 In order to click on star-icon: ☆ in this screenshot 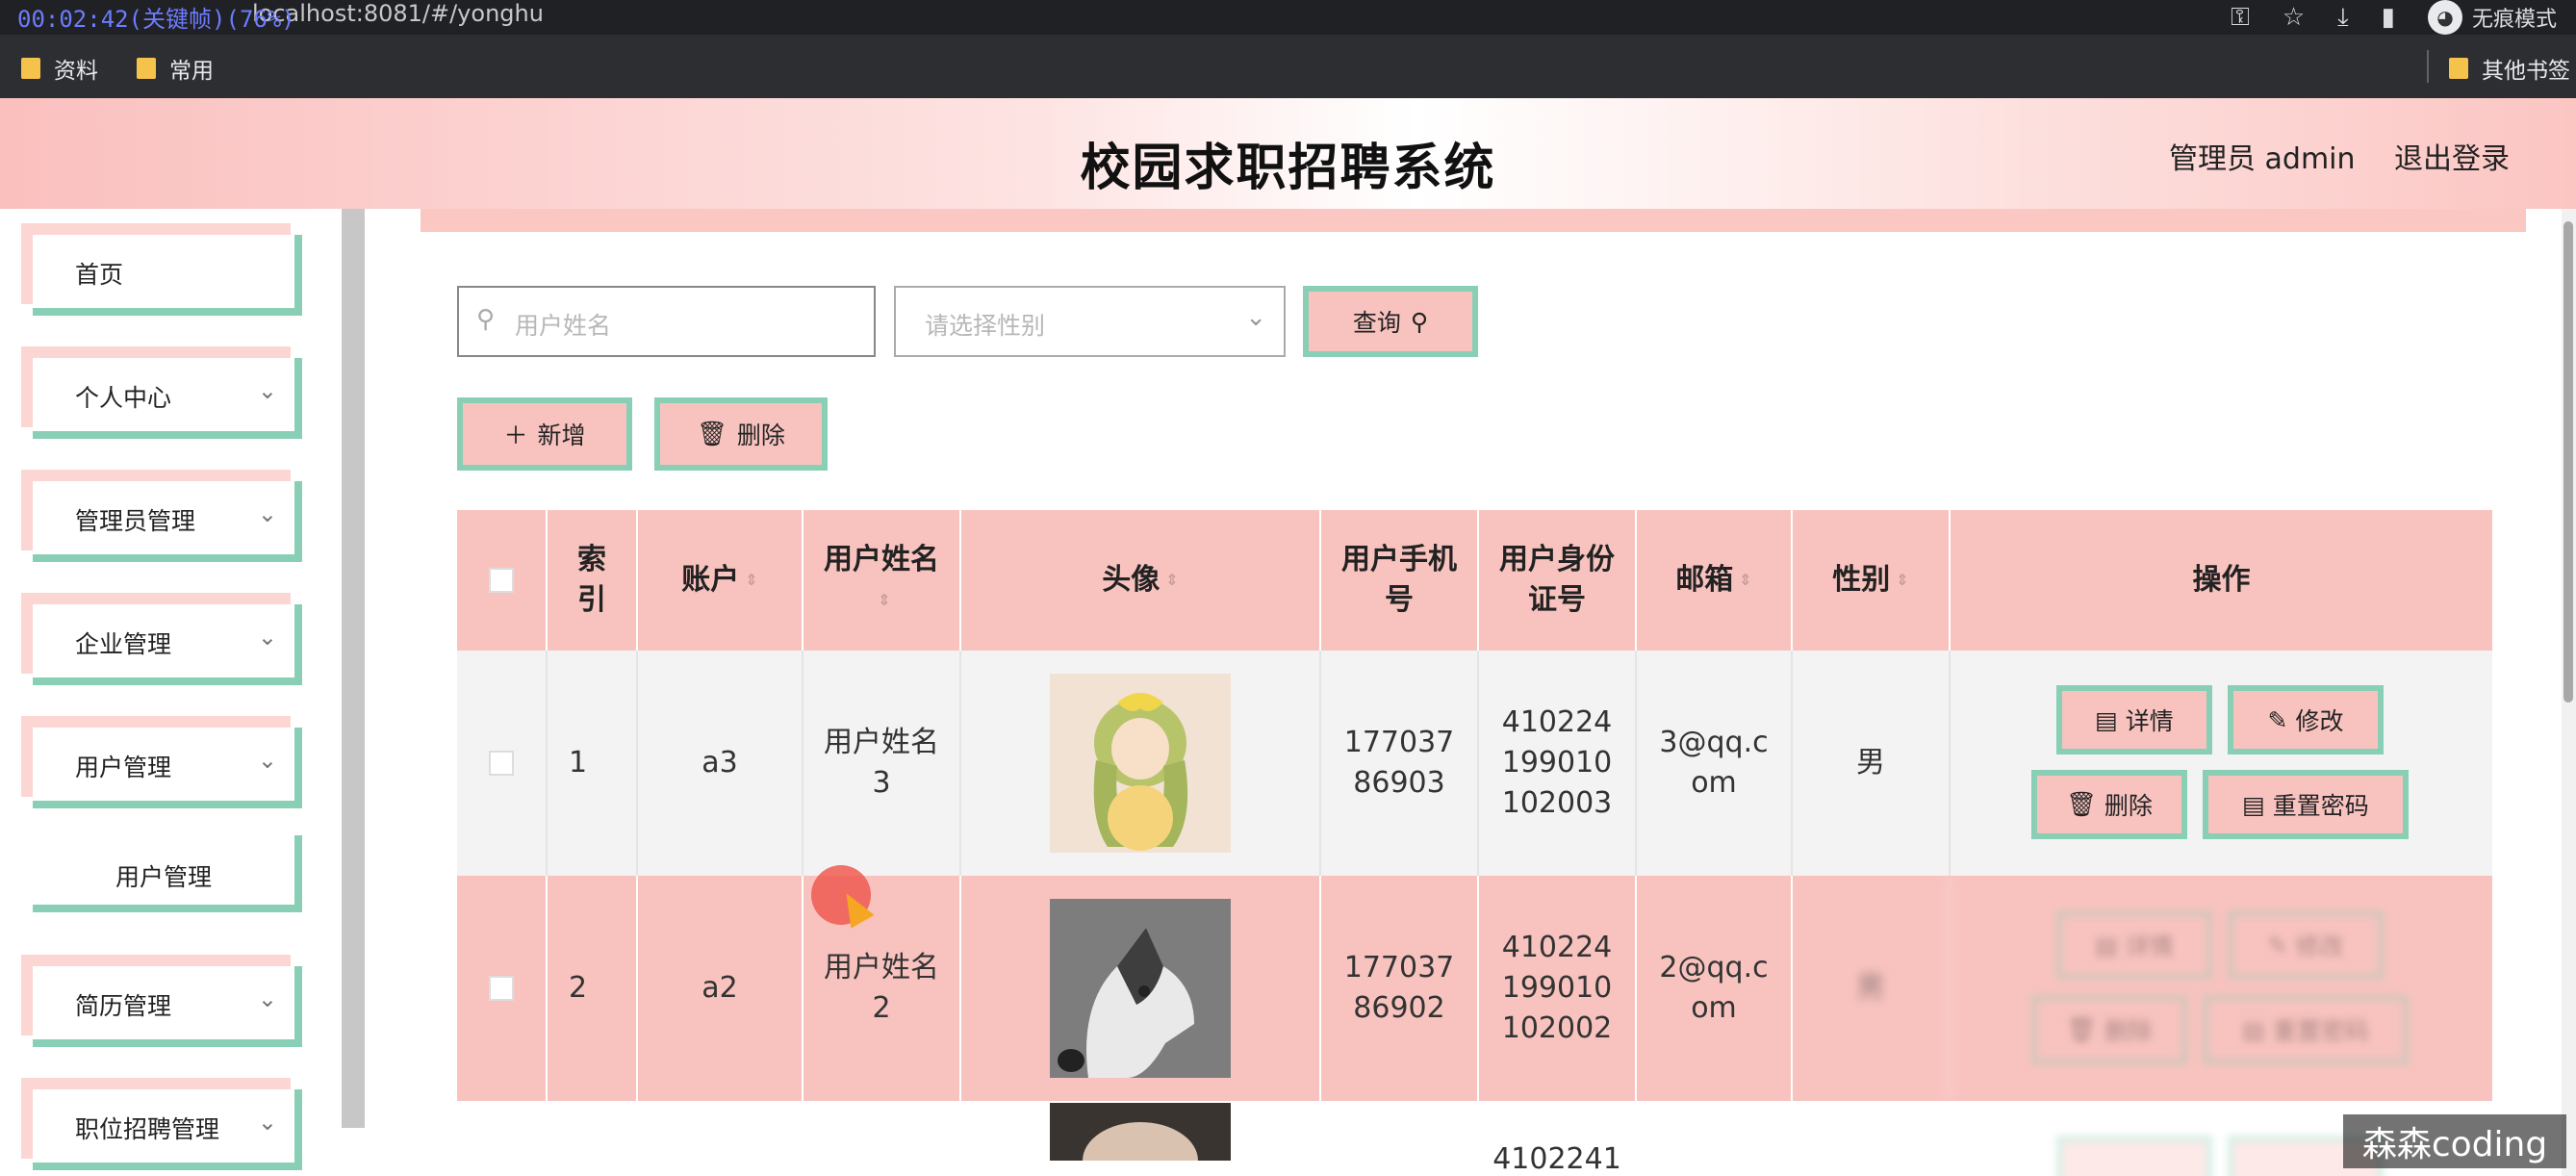, I will do `click(2294, 17)`.